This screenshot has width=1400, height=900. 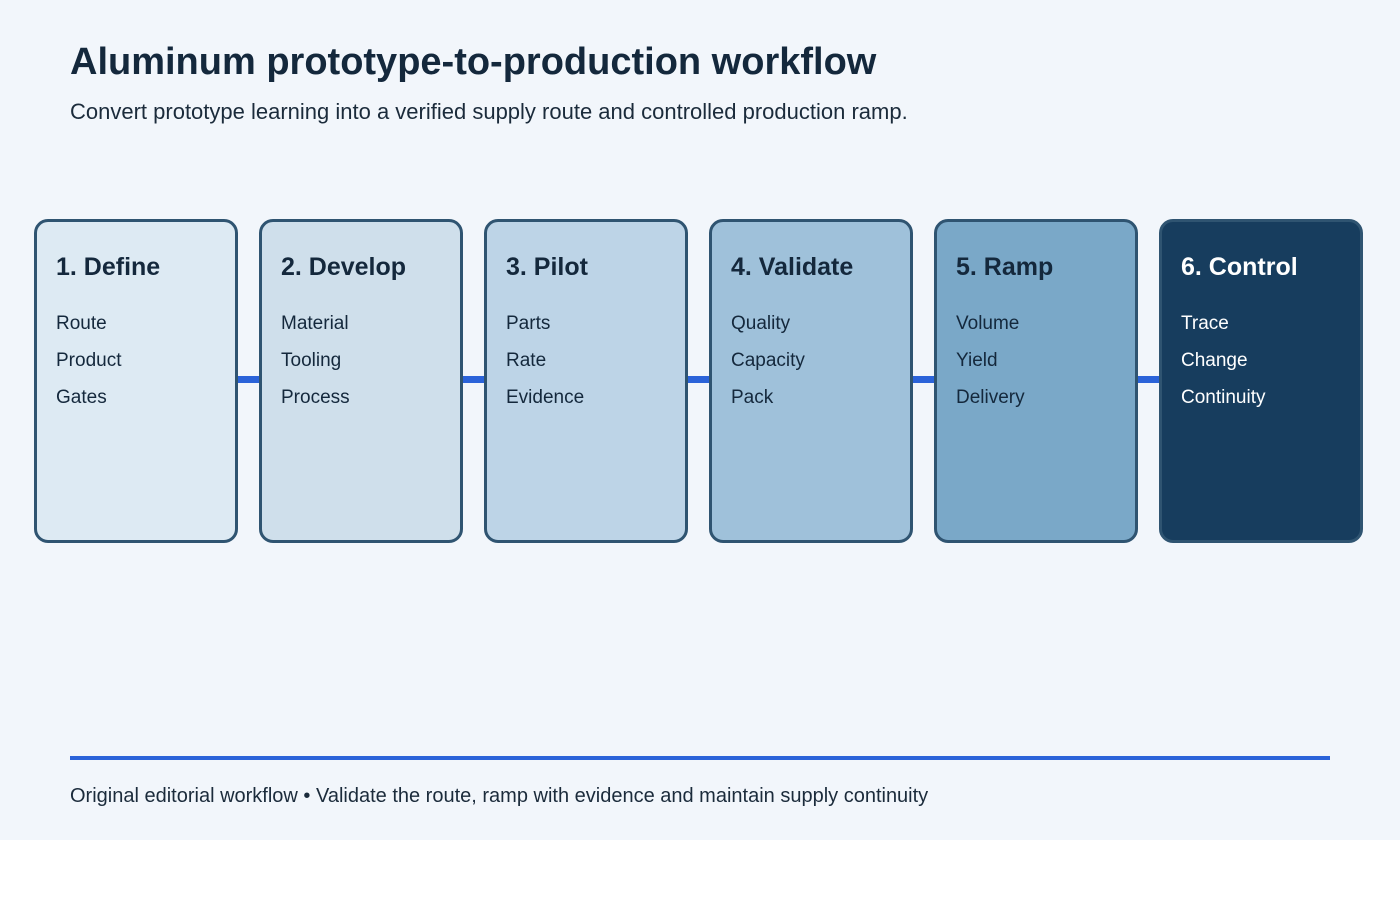 I want to click on stage-control: 6. Control Trace Change Continuity, so click(x=1261, y=381).